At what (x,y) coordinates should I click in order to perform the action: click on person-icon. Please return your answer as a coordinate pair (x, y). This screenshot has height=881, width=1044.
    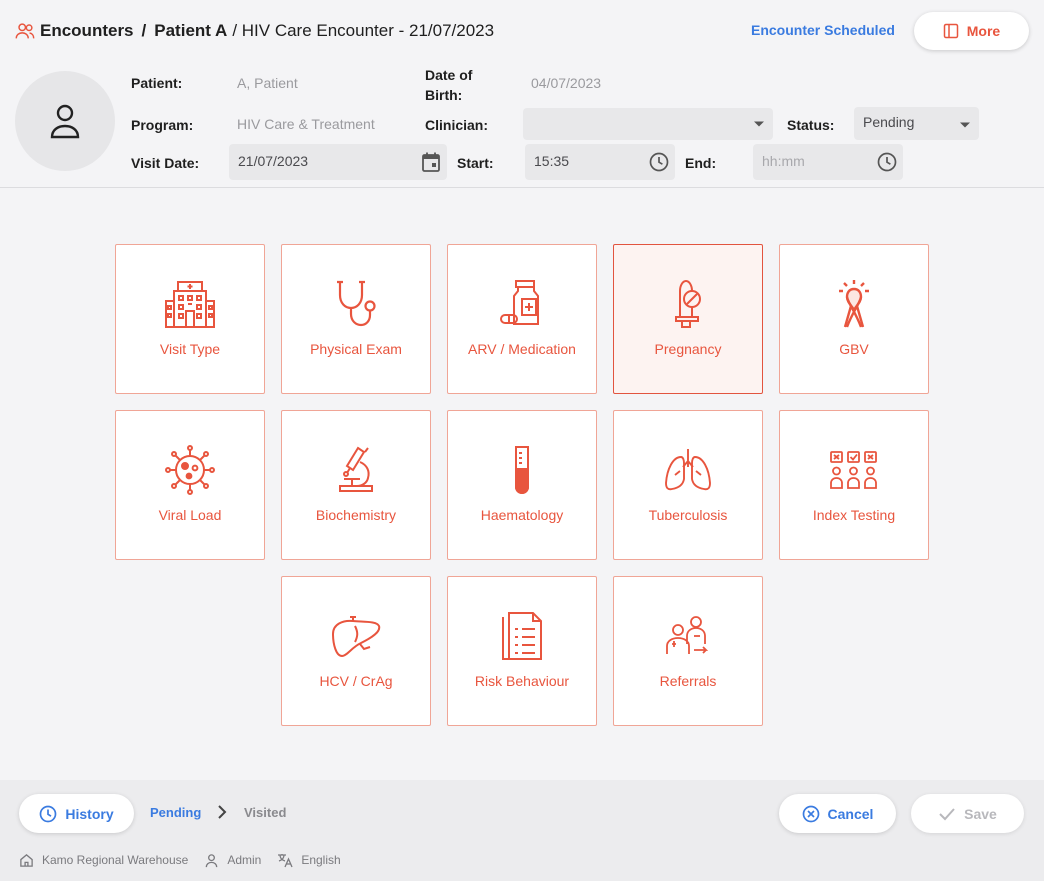
    Looking at the image, I should click on (65, 121).